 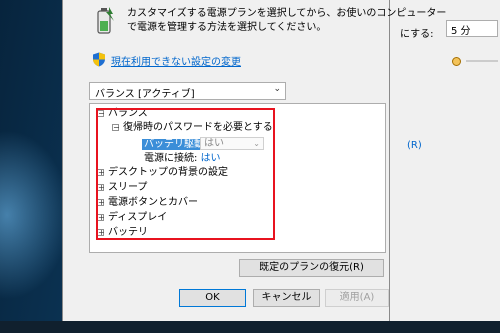 I want to click on slider-track, so click(x=482, y=61).